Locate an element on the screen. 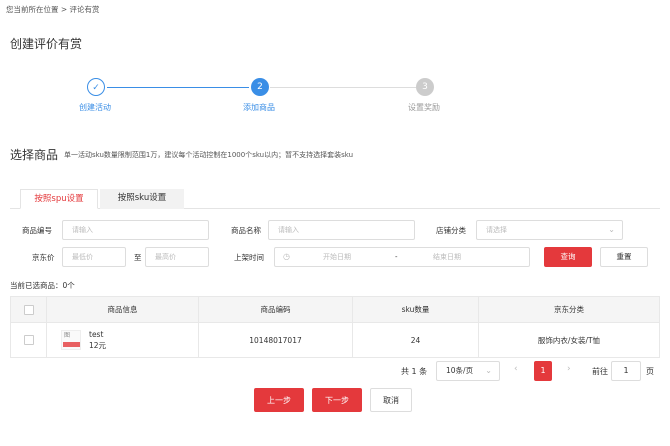  select-all-cell is located at coordinates (29, 309).